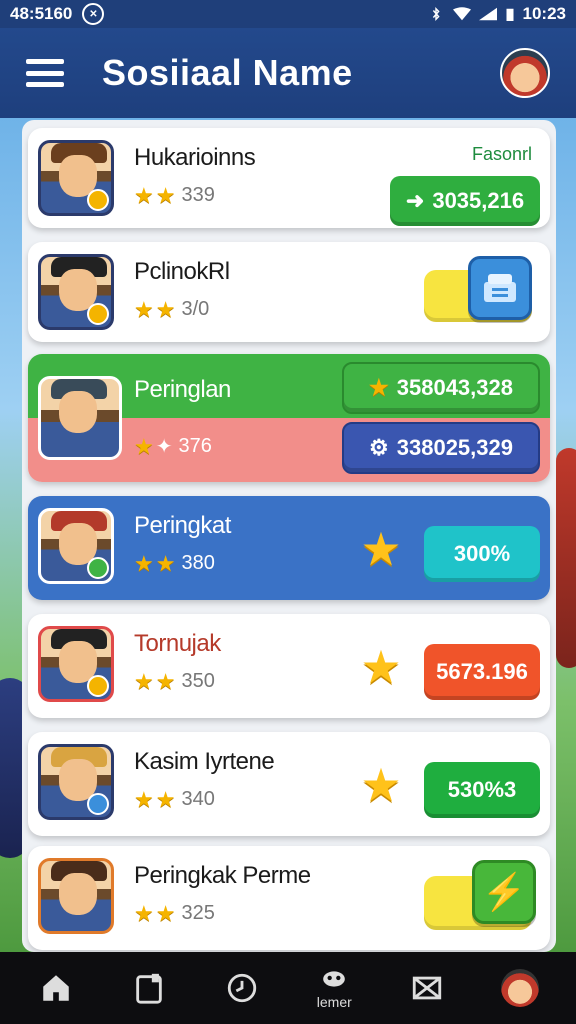 The width and height of the screenshot is (576, 1024). Describe the element at coordinates (454, 387) in the screenshot. I see `score-value: 358043,328` at that location.